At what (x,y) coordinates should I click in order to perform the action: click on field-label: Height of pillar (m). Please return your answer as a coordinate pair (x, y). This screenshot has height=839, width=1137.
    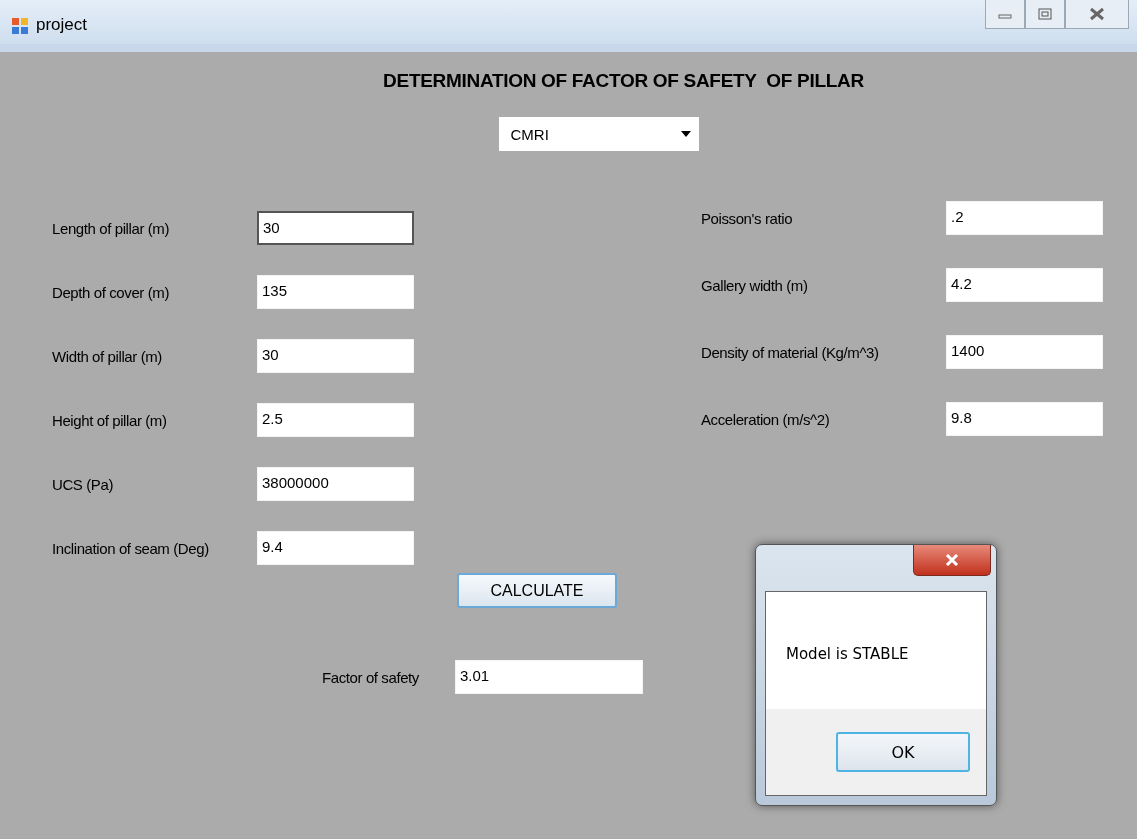
    Looking at the image, I should click on (110, 420).